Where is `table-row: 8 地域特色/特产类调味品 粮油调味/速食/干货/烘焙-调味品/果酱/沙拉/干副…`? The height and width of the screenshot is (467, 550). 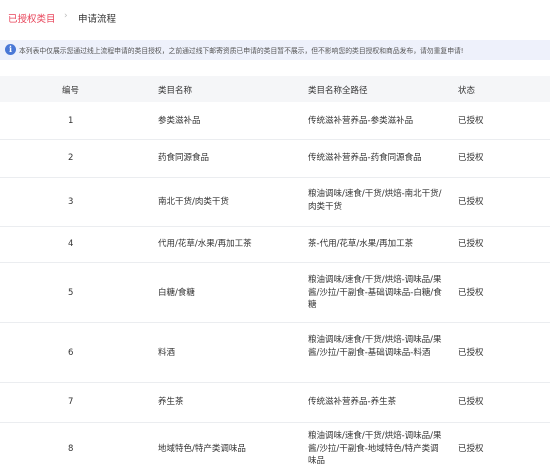
table-row: 8 地域特色/特产类调味品 粮油调味/速食/干货/烘焙-调味品/果酱/沙拉/干副… is located at coordinates (275, 445).